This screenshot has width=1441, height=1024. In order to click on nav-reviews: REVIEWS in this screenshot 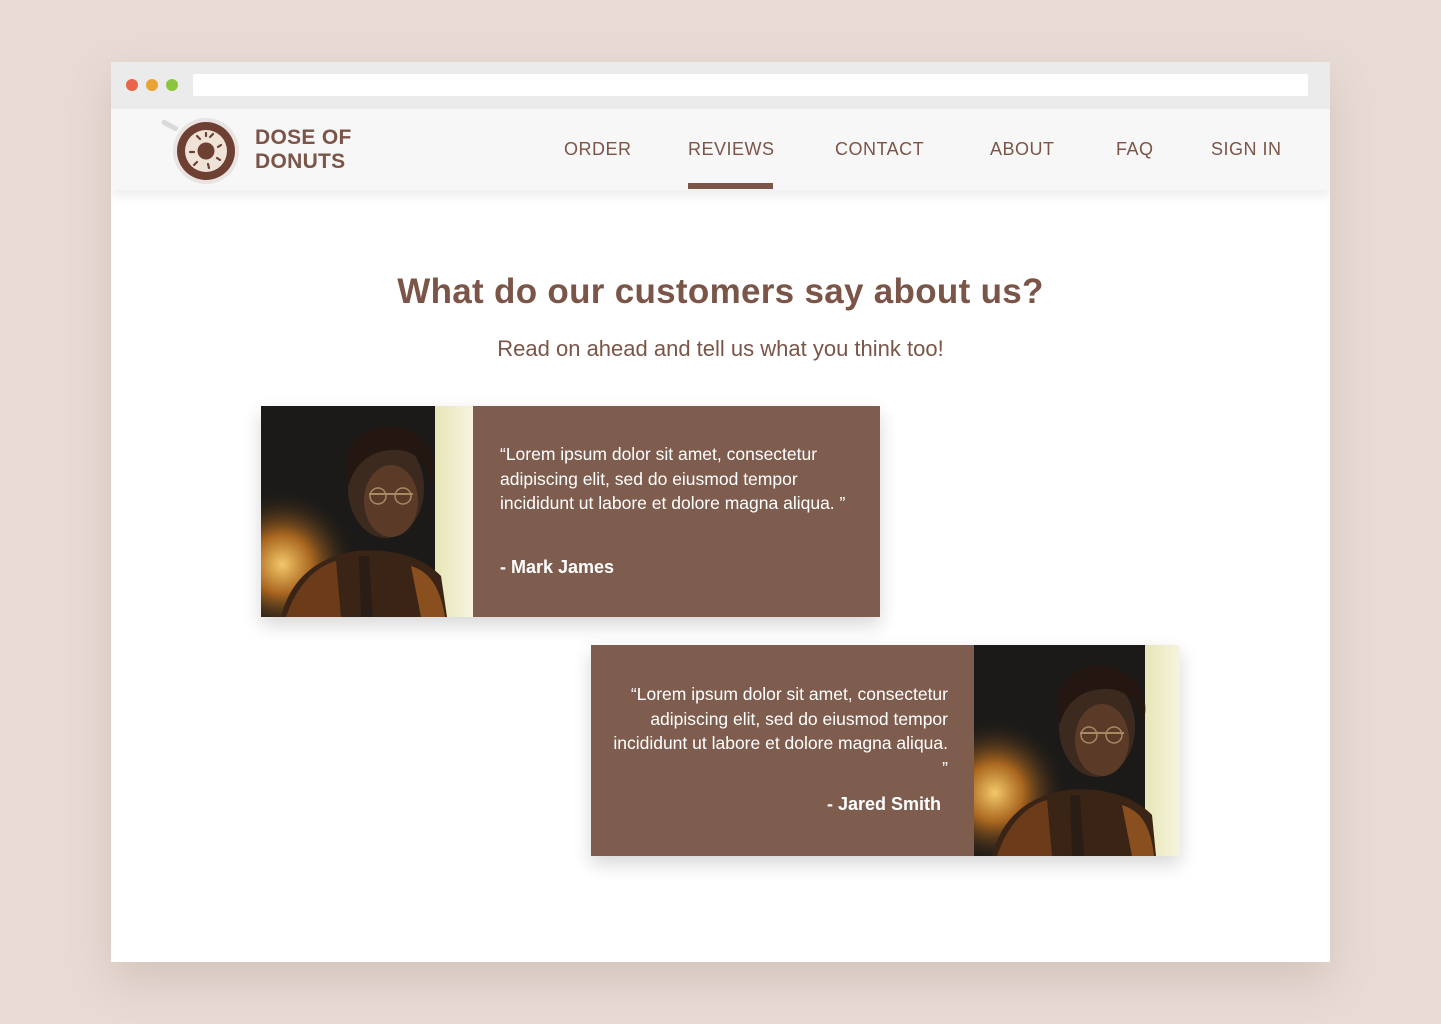, I will do `click(731, 149)`.